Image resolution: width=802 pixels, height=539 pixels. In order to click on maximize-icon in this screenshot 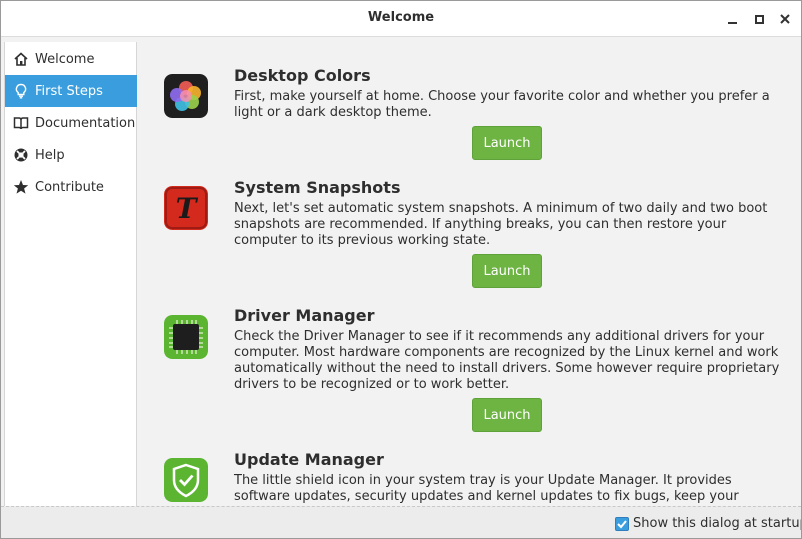, I will do `click(759, 19)`.